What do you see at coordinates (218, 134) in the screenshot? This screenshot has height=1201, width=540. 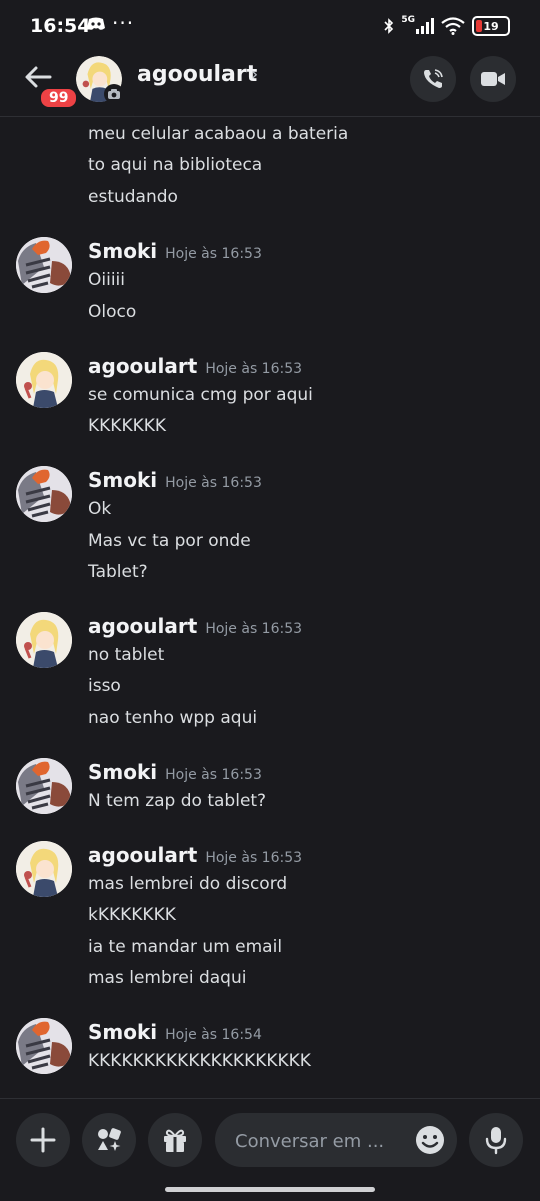 I see `message-text: meu celular acabaou a bateria` at bounding box center [218, 134].